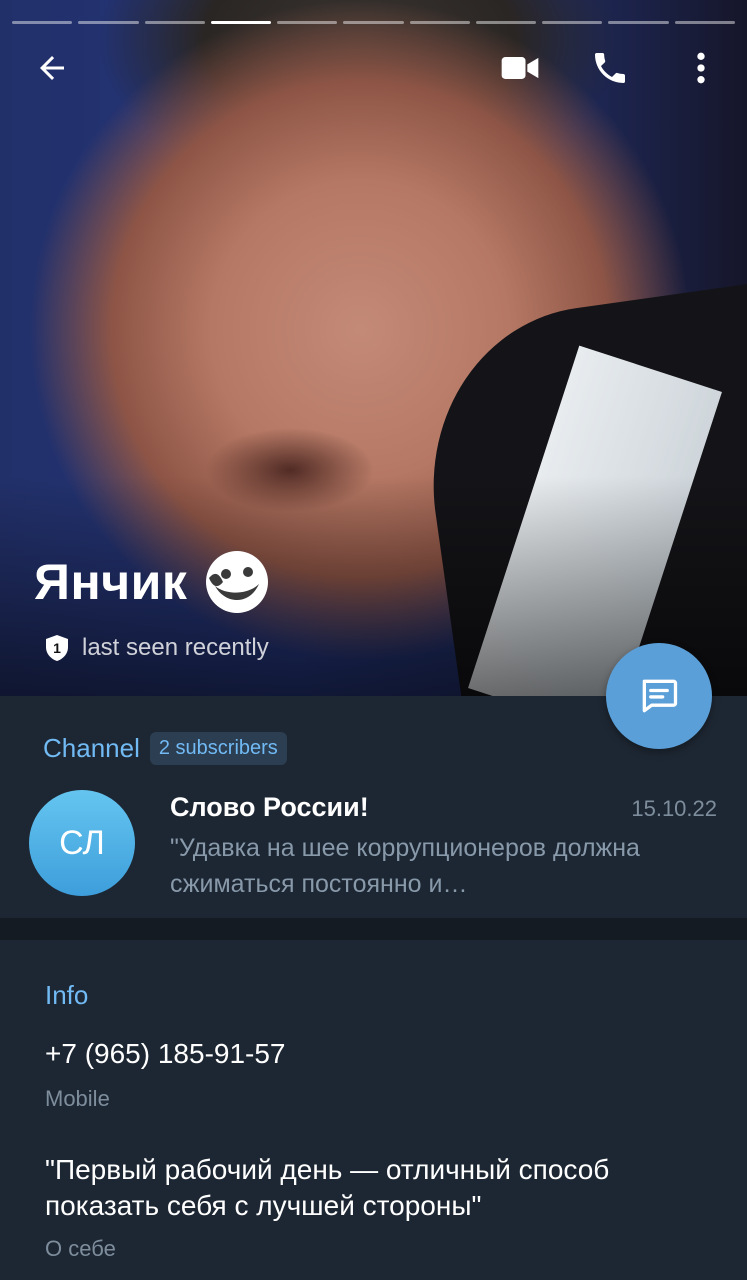 This screenshot has height=1280, width=747. Describe the element at coordinates (674, 808) in the screenshot. I see `channel-date: 15.10.22` at that location.